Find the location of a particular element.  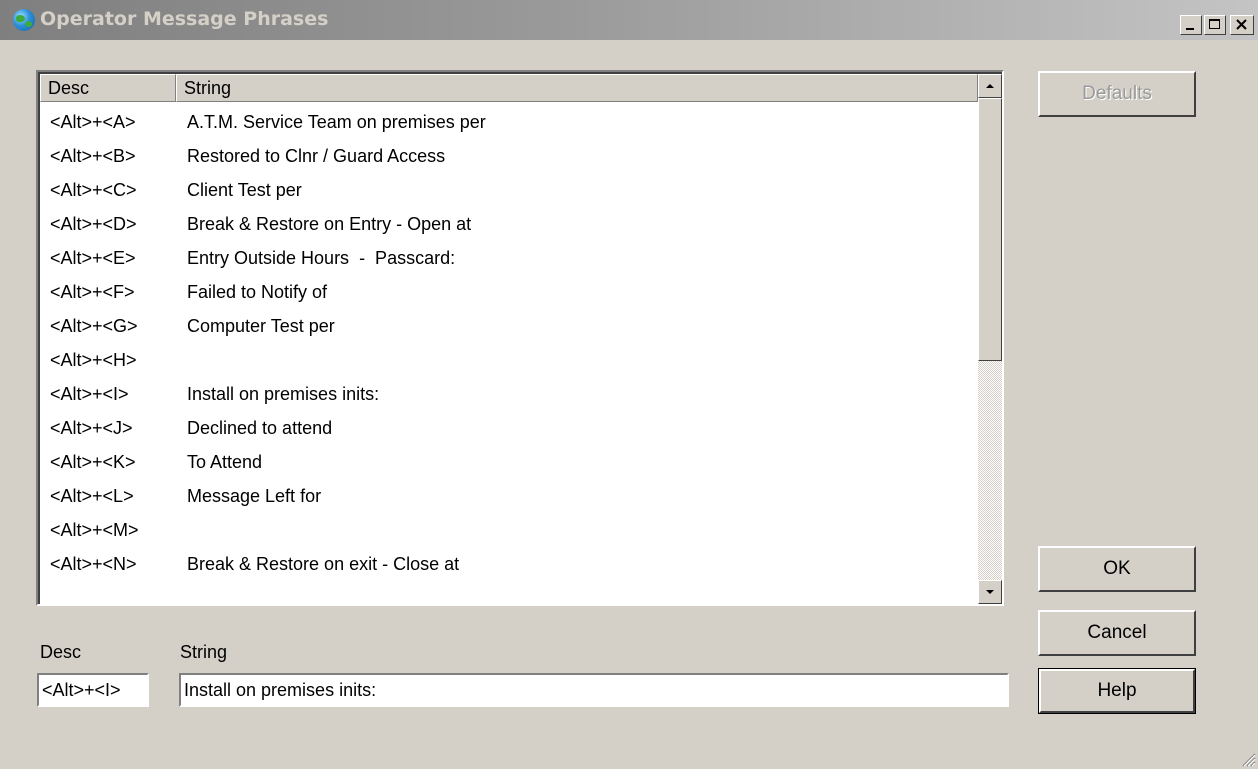

column-header-desc: Desc is located at coordinates (108, 88).